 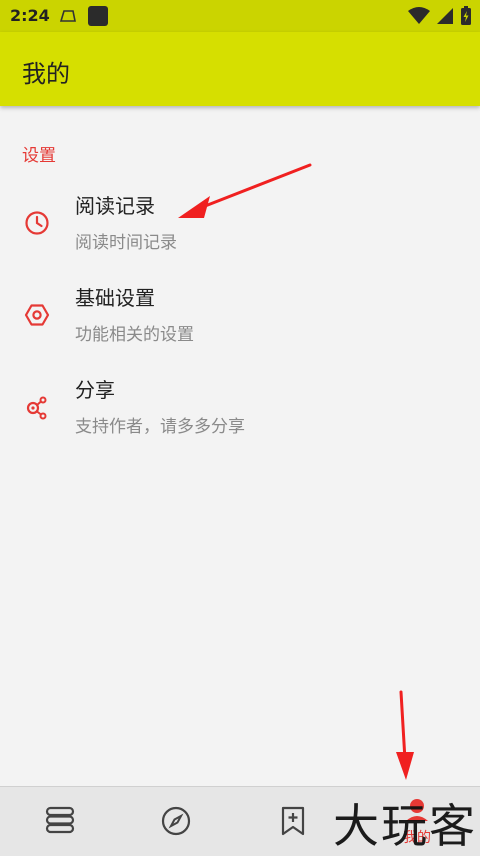 I want to click on item-title: 分享, so click(x=95, y=390).